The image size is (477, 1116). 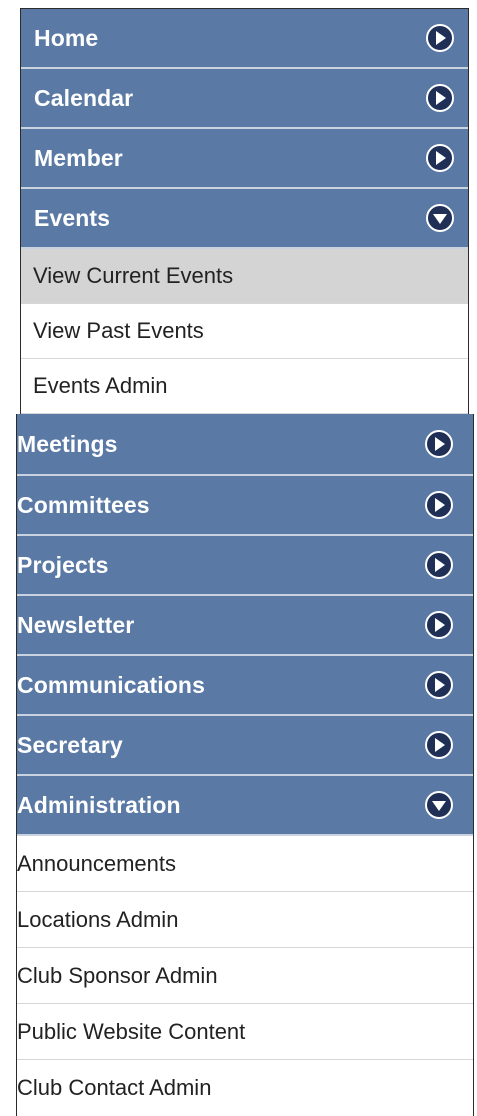 What do you see at coordinates (244, 331) in the screenshot?
I see `menu-item-view-past-events: View Past Events` at bounding box center [244, 331].